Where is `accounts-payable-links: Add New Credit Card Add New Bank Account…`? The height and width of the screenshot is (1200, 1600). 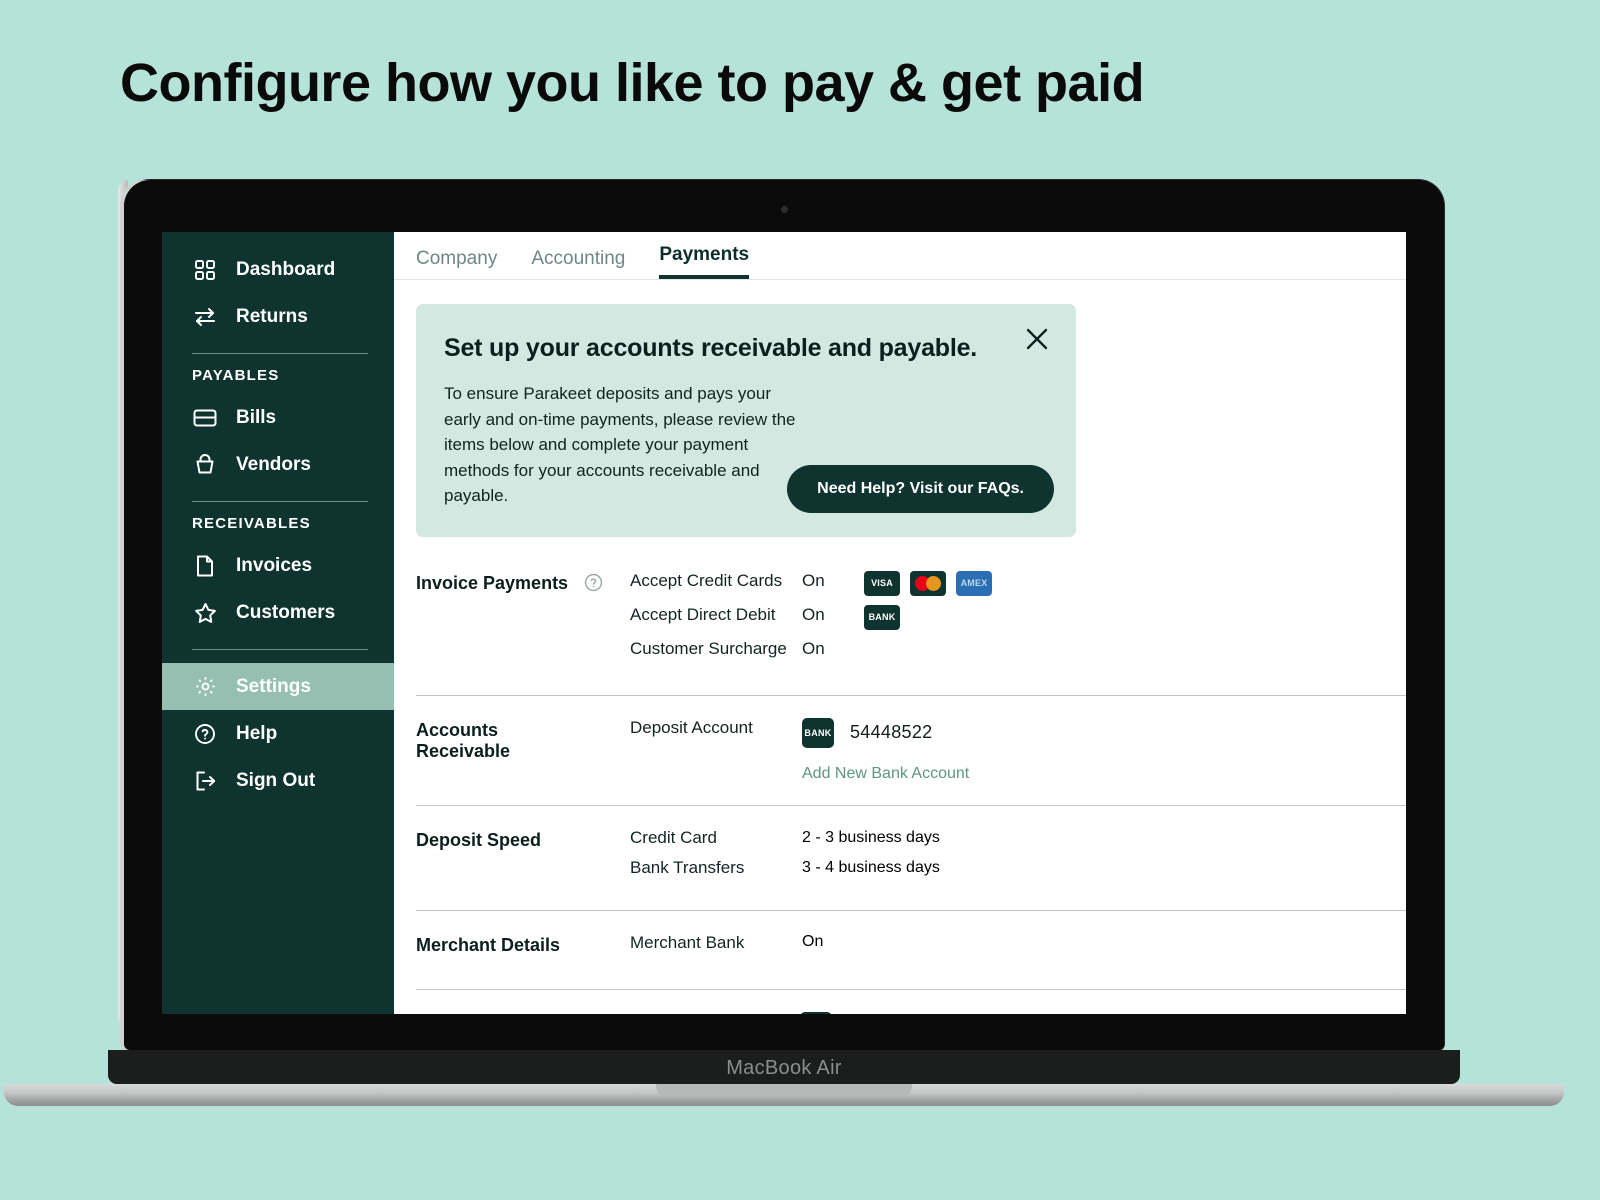 accounts-payable-links: Add New Credit Card Add New Bank Account… is located at coordinates (1213, 1013).